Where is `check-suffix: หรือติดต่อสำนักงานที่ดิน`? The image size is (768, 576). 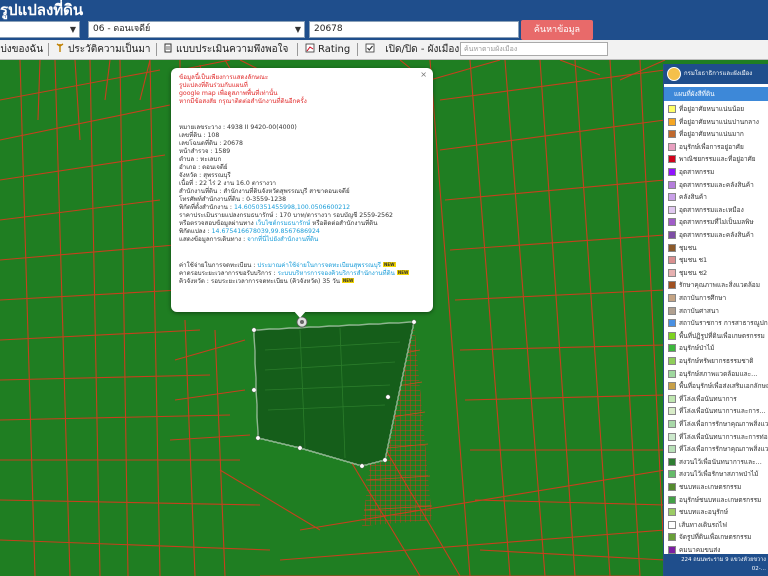
check-suffix: หรือติดต่อสำนักงานที่ดิน is located at coordinates (345, 223).